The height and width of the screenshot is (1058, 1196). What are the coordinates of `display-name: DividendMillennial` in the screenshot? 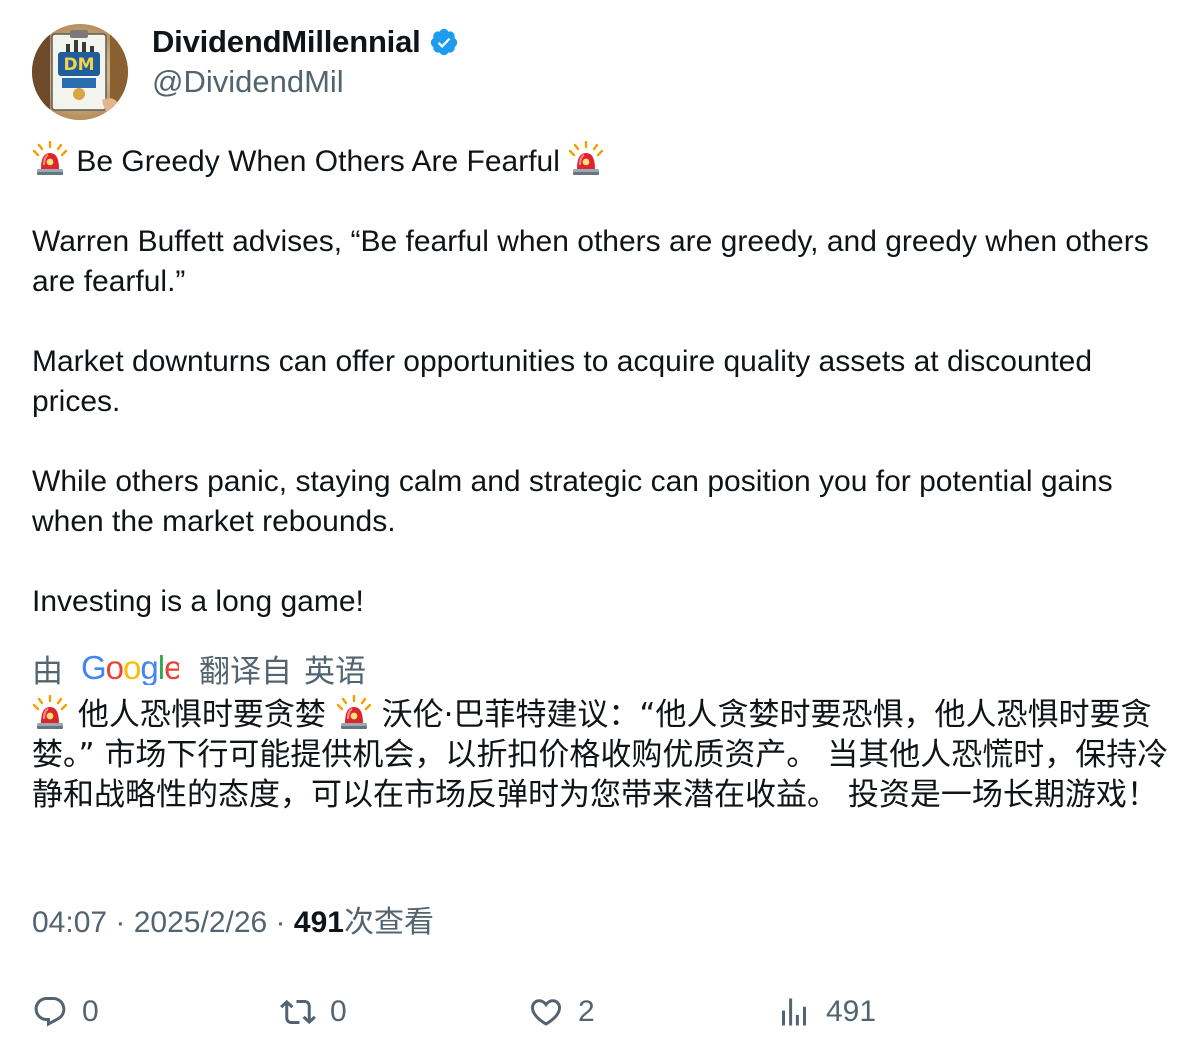 It's located at (286, 42).